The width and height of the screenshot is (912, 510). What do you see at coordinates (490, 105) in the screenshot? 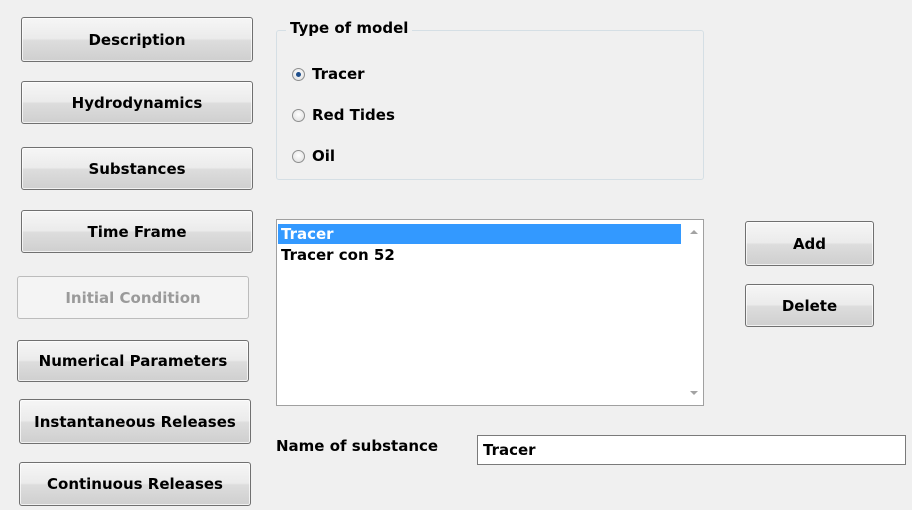
I see `model-type-group` at bounding box center [490, 105].